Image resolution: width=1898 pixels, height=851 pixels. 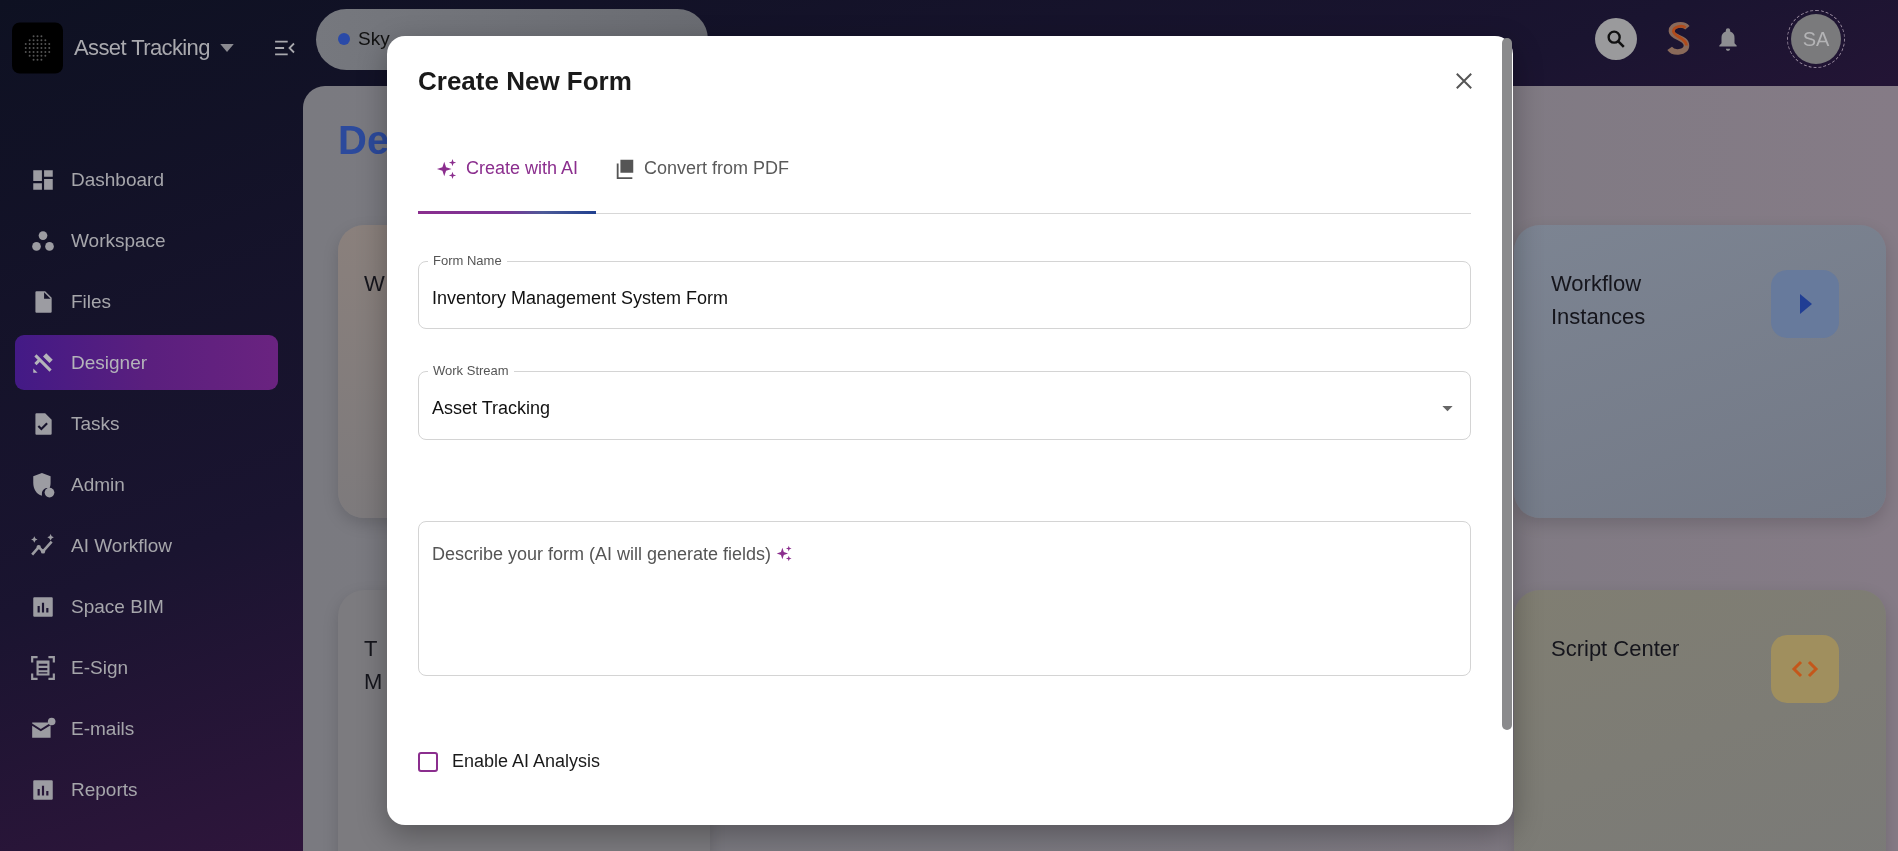 I want to click on sidebar-item: Files, so click(x=146, y=301).